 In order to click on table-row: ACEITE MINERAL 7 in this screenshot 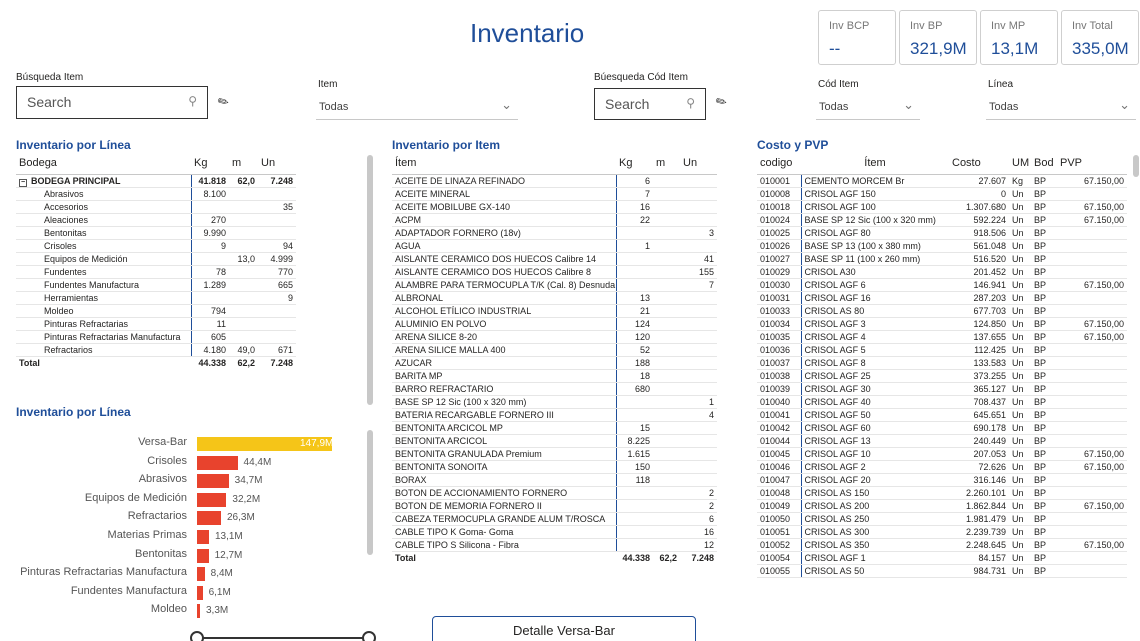, I will do `click(554, 194)`.